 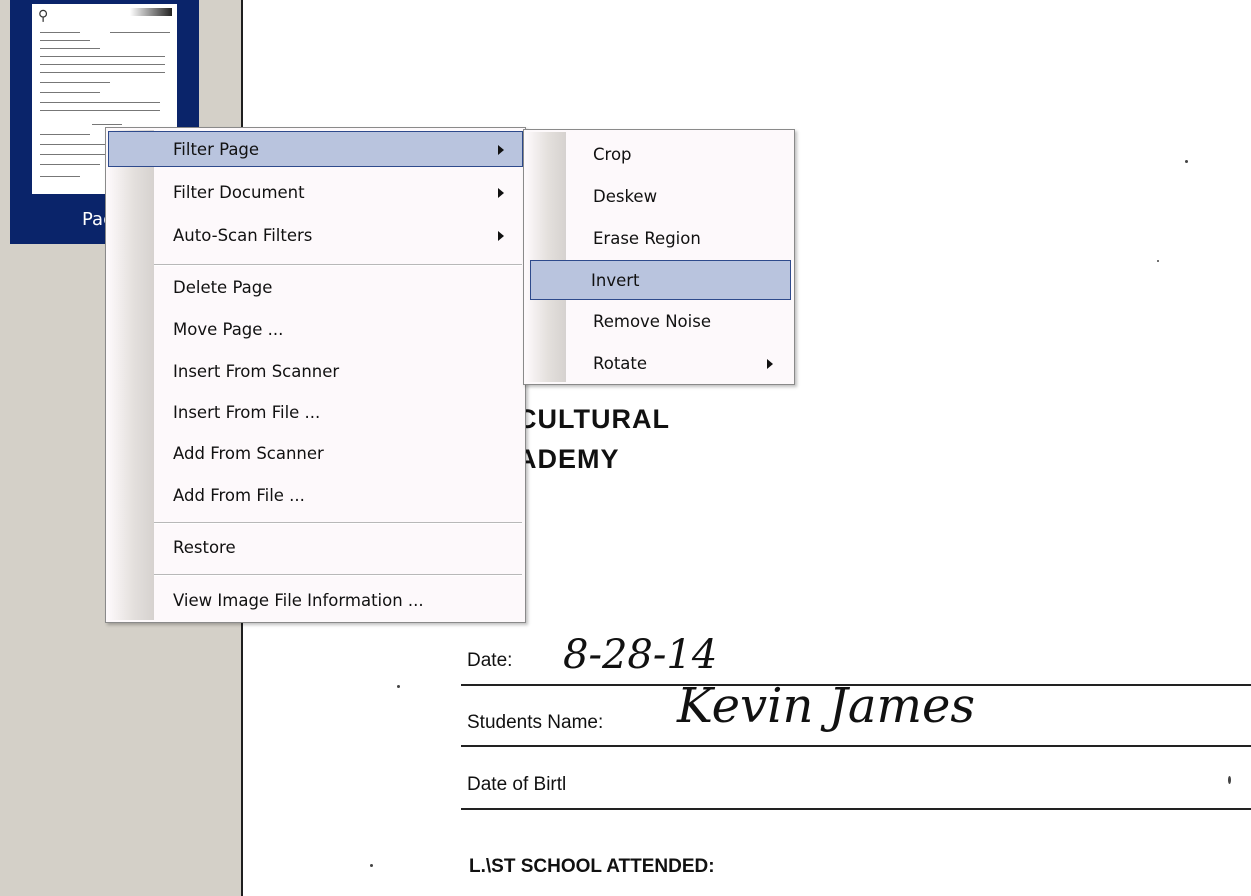 I want to click on submenu-item-rotate: Rotate, so click(x=659, y=363).